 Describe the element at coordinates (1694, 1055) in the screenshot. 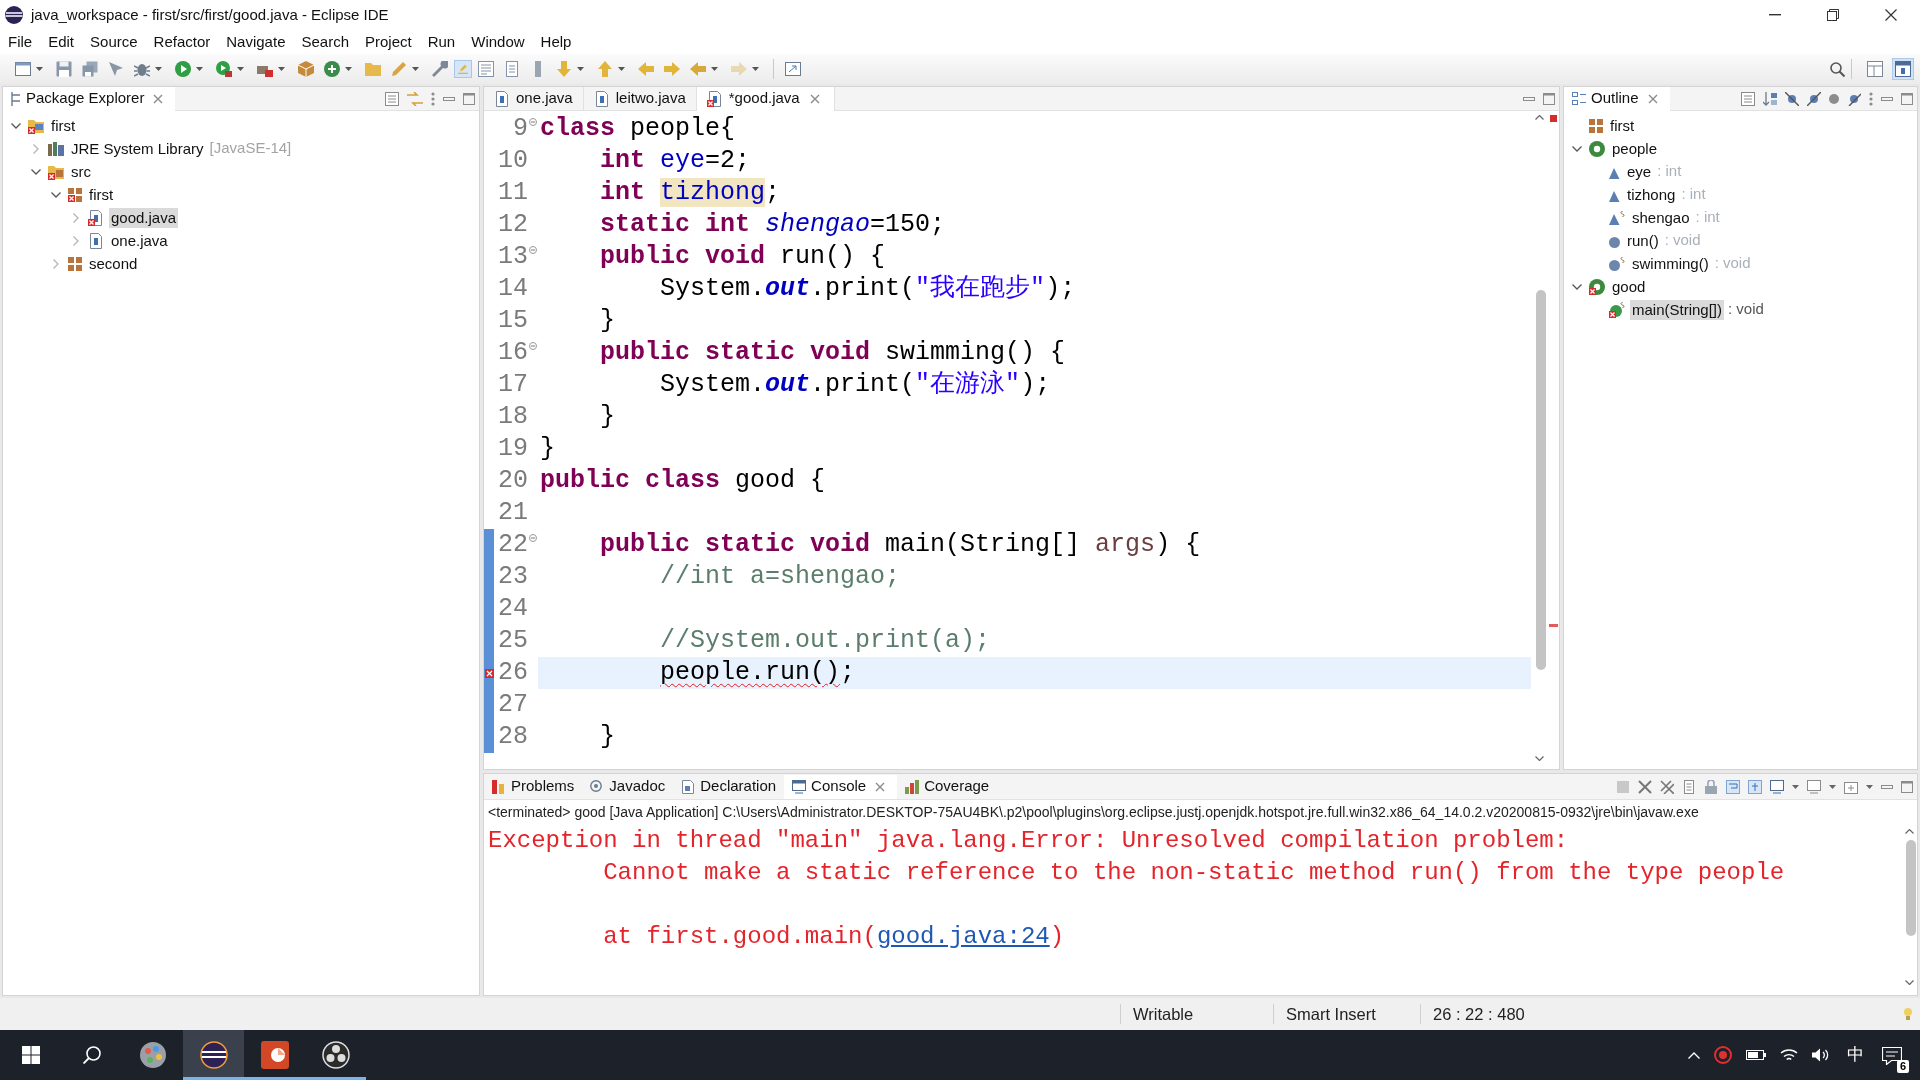

I see `chevron-up-icon` at that location.